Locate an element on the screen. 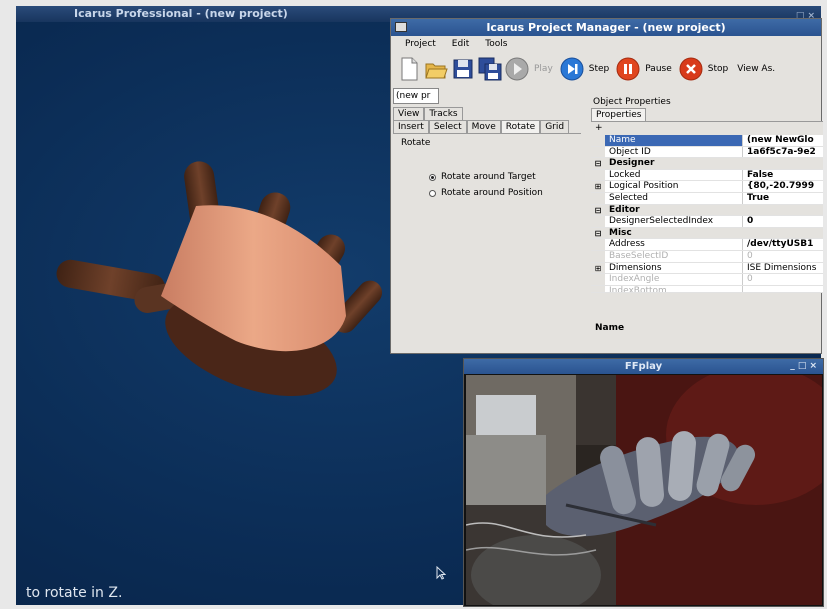 This screenshot has height=609, width=827. rotate-position-option: Rotate around Position is located at coordinates (486, 193).